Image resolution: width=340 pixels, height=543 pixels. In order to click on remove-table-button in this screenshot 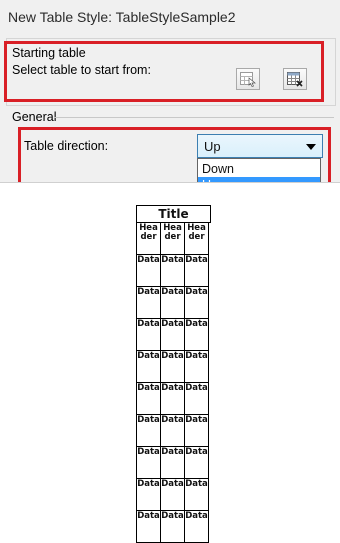, I will do `click(295, 79)`.